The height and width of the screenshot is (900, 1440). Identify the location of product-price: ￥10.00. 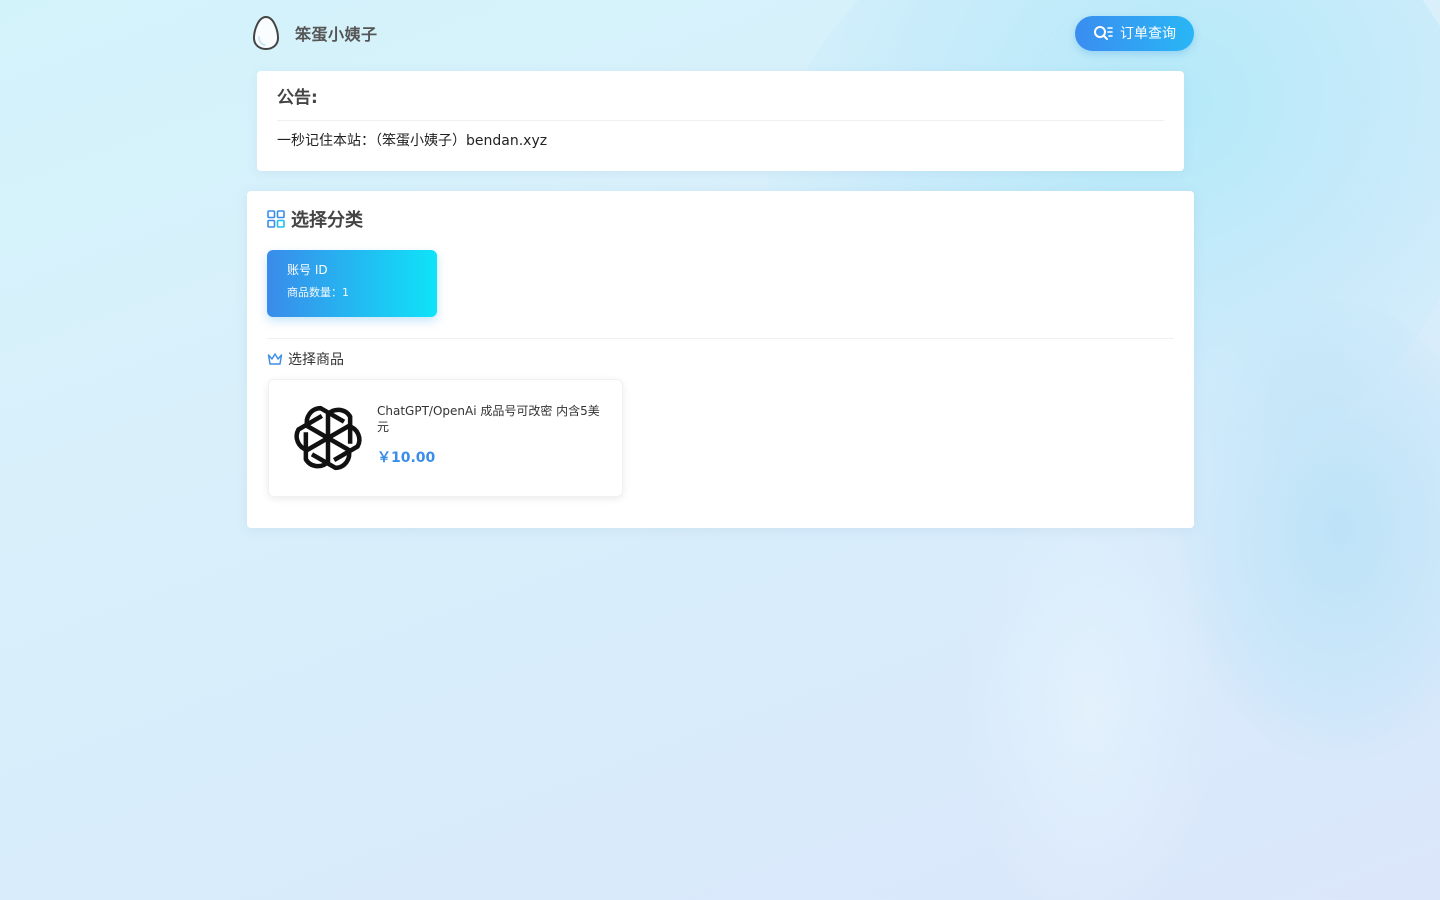
(406, 458).